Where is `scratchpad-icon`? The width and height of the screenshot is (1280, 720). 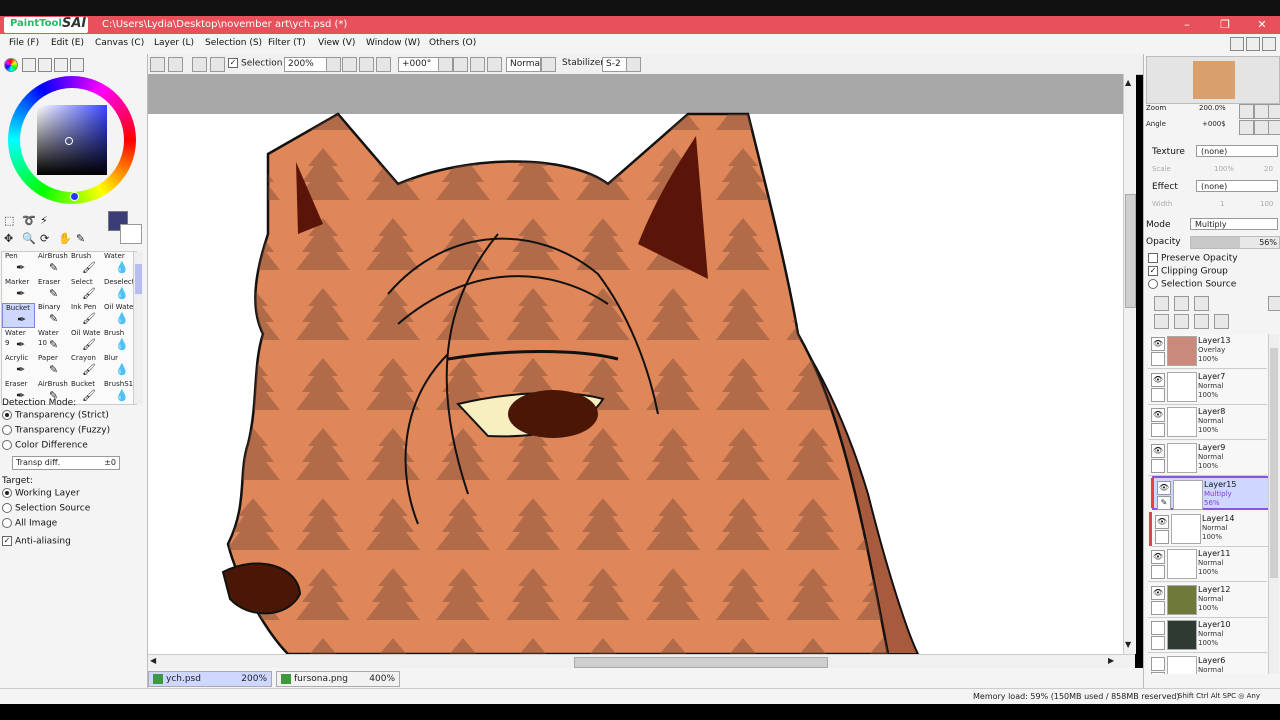
scratchpad-icon is located at coordinates (77, 65).